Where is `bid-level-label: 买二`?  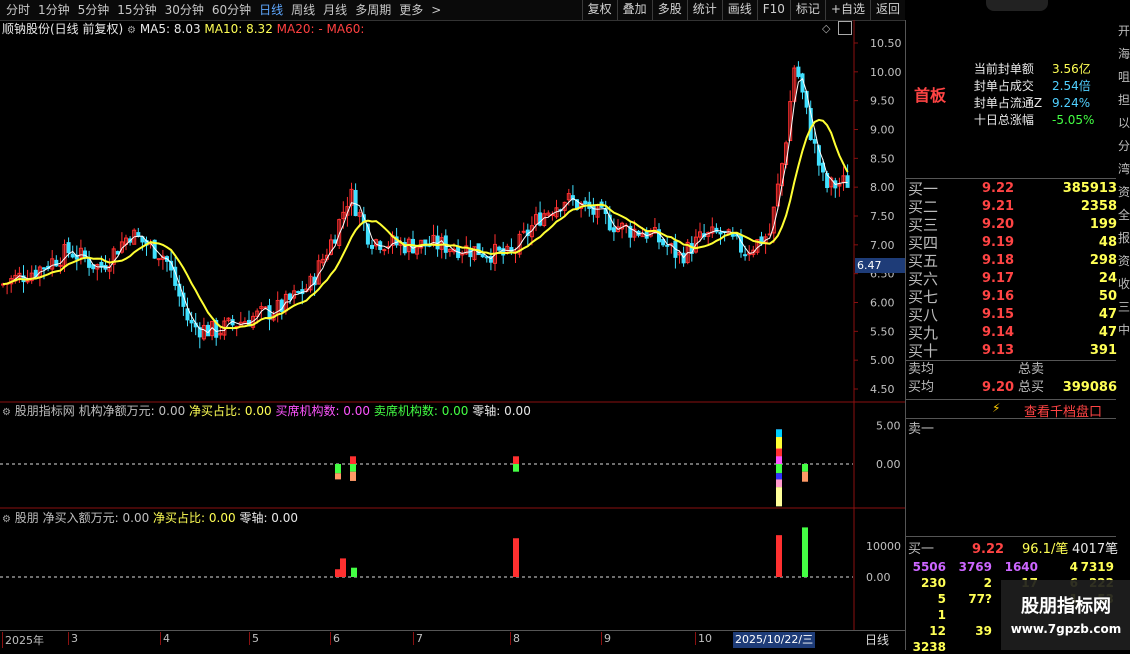 bid-level-label: 买二 is located at coordinates (923, 207).